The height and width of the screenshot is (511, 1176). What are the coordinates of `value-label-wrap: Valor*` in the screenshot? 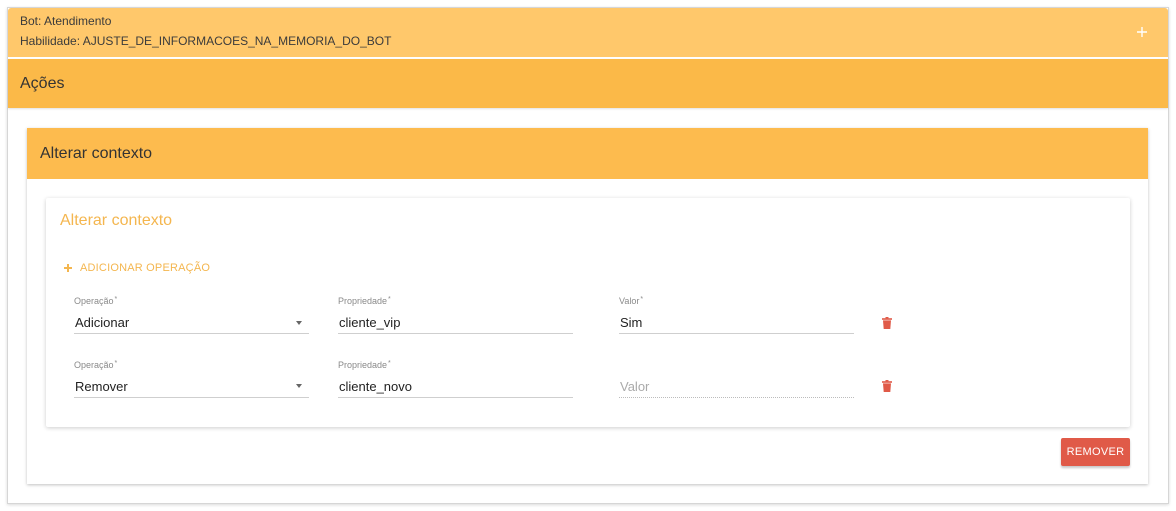 It's located at (631, 302).